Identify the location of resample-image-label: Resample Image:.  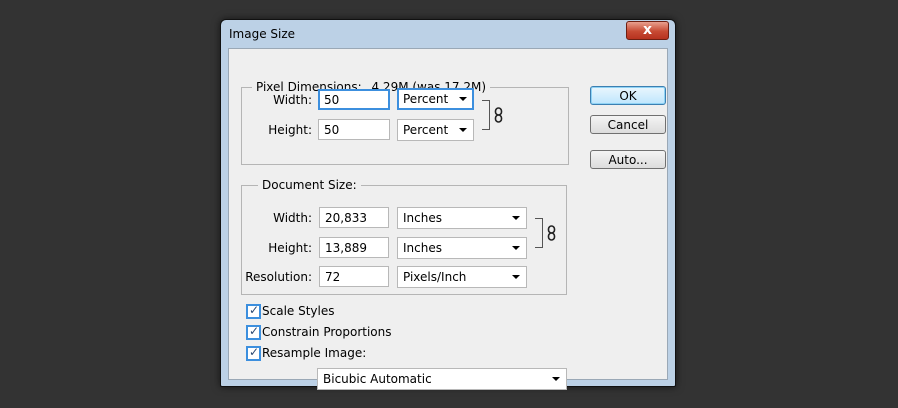
(314, 353).